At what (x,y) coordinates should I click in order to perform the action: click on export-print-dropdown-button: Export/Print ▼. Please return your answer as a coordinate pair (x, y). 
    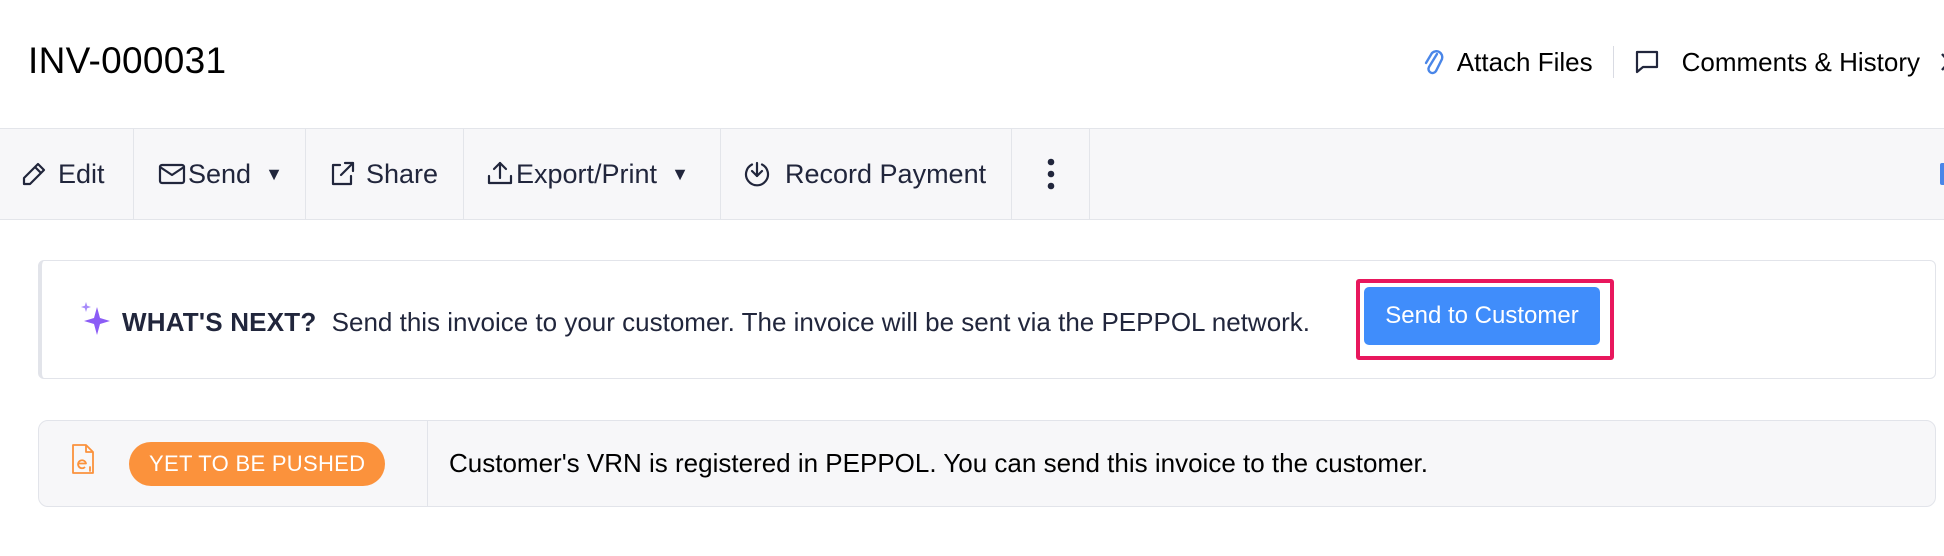
    Looking at the image, I should click on (592, 174).